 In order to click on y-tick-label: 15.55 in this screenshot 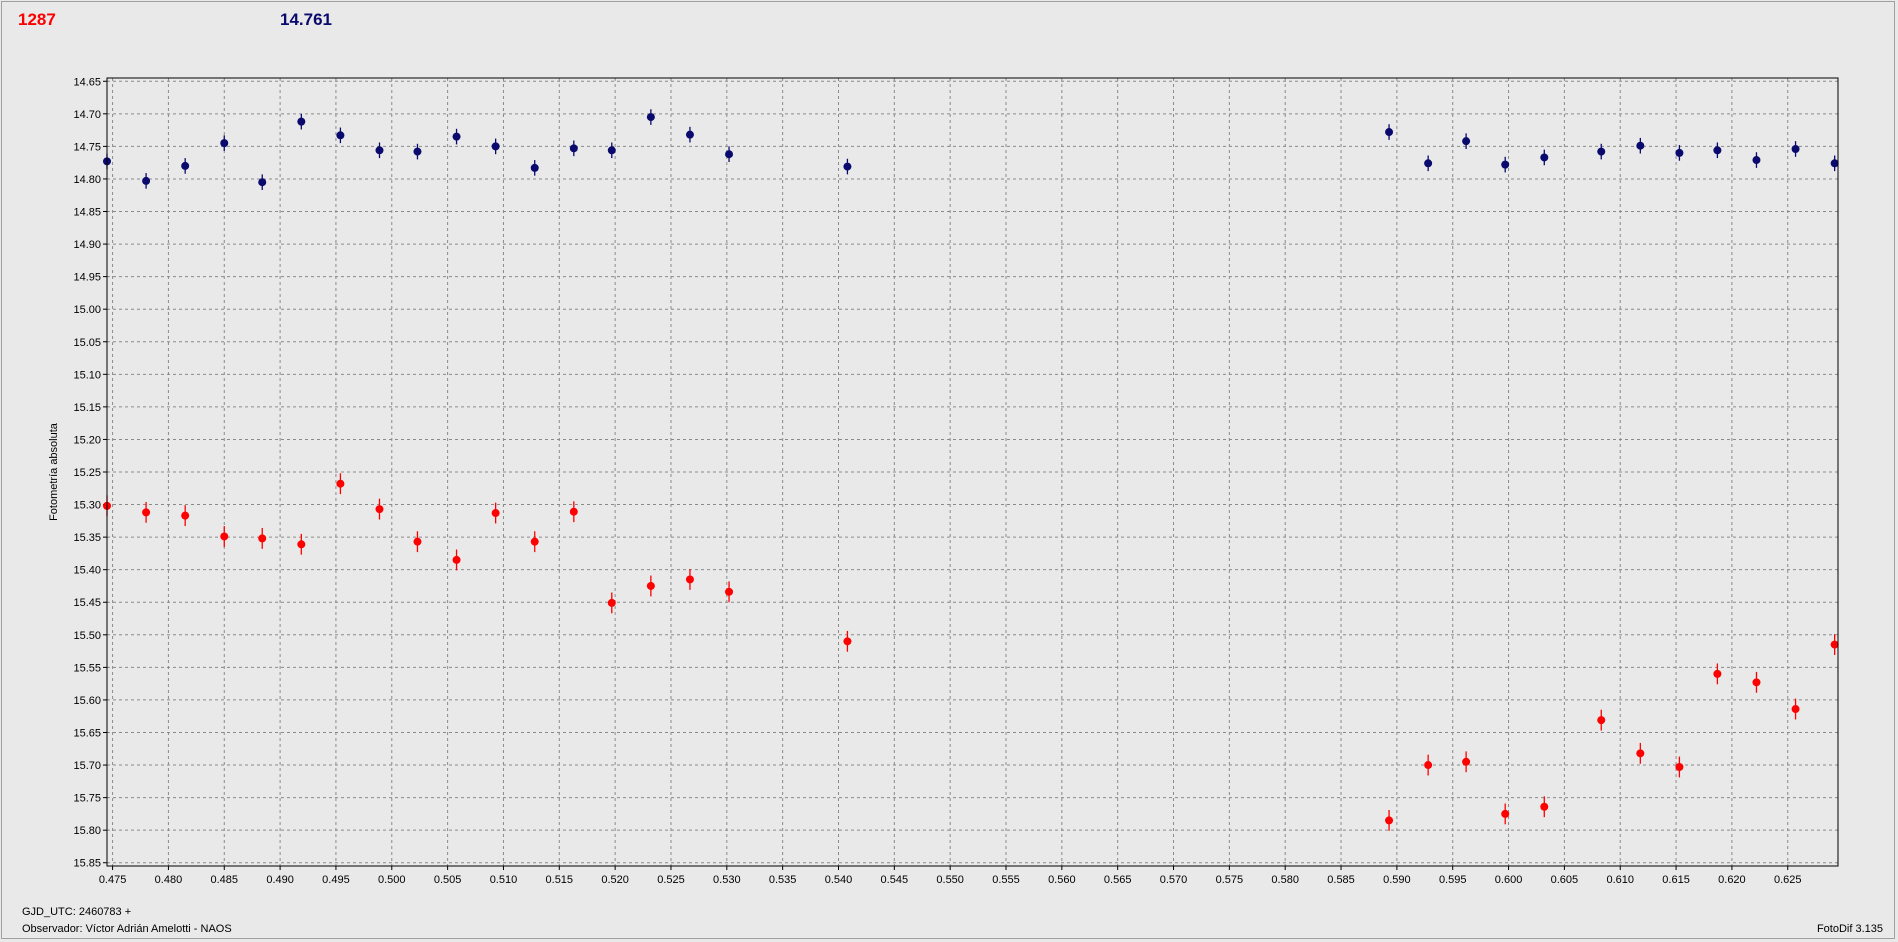, I will do `click(87, 668)`.